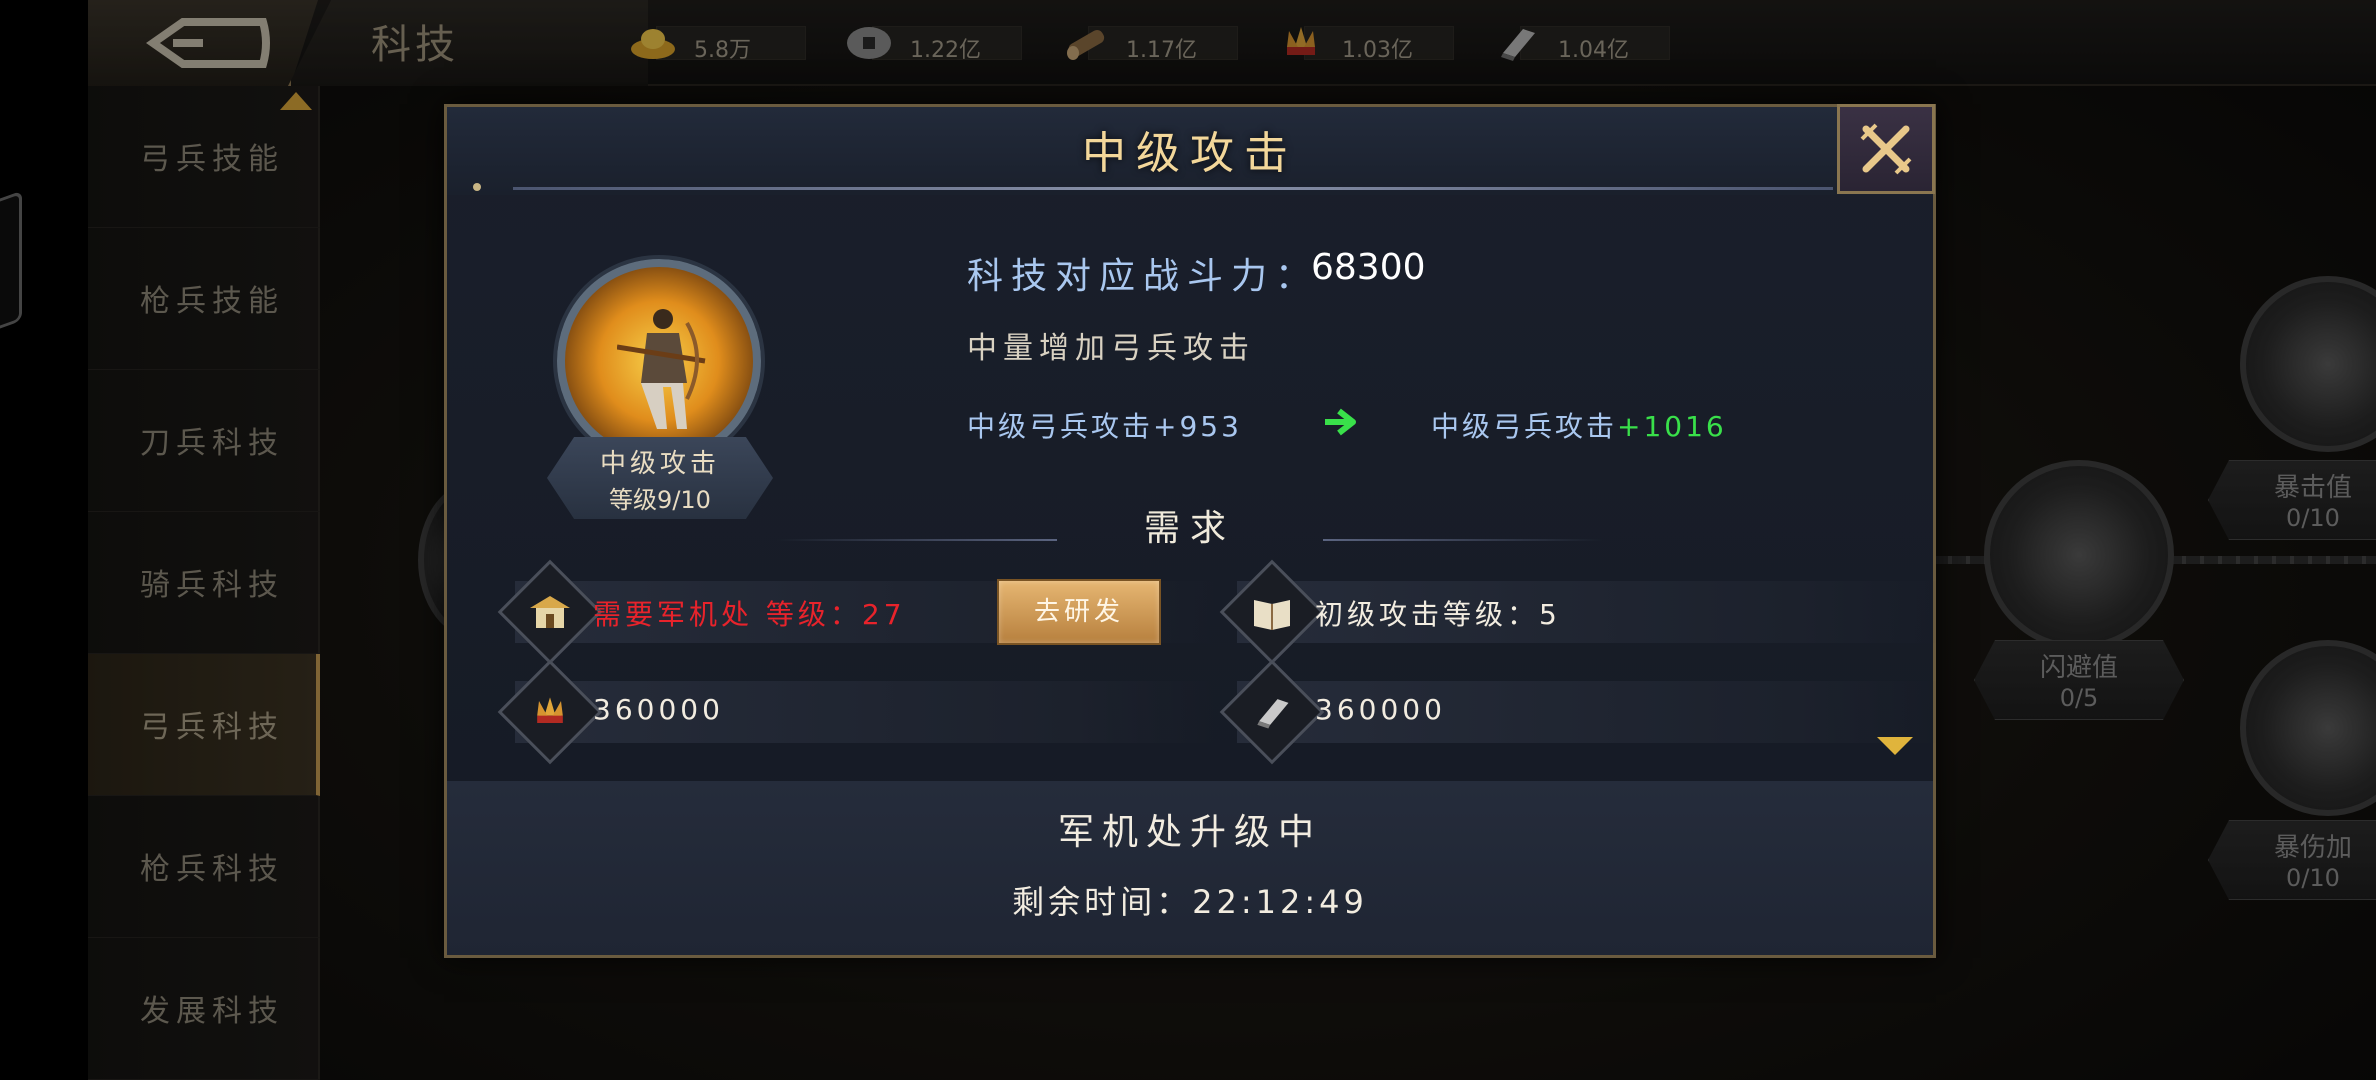  What do you see at coordinates (658, 709) in the screenshot?
I see `grain-cost: 360000` at bounding box center [658, 709].